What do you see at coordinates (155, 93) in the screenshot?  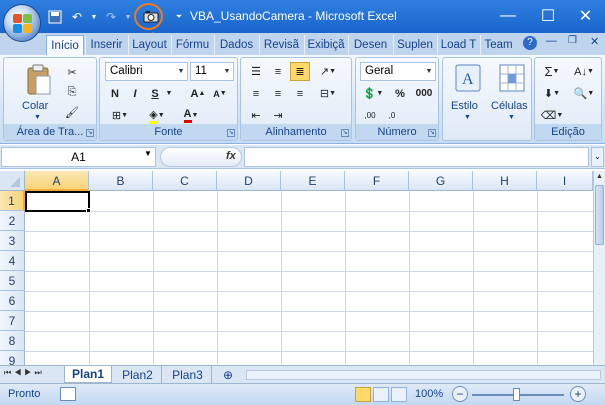 I see `underline-button: S` at bounding box center [155, 93].